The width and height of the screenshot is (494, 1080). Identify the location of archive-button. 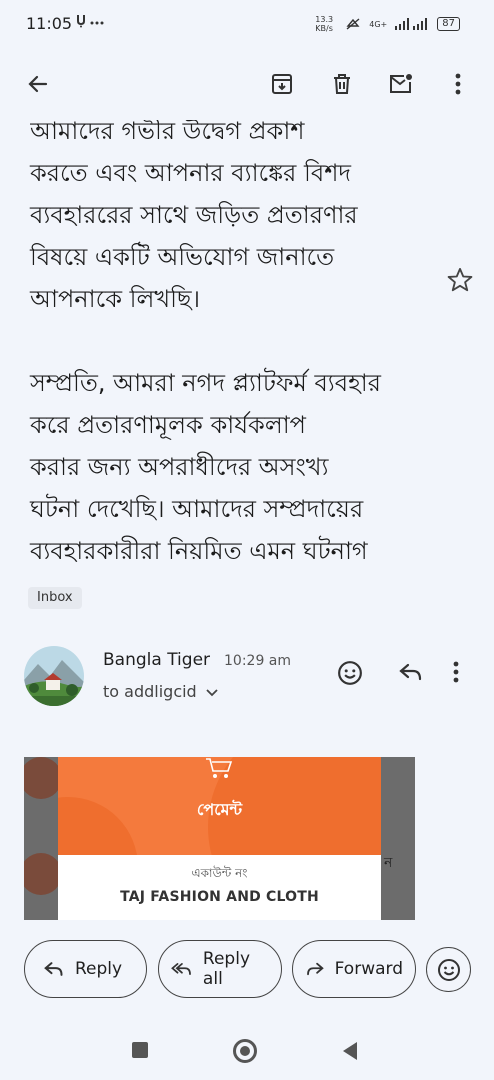
(282, 84).